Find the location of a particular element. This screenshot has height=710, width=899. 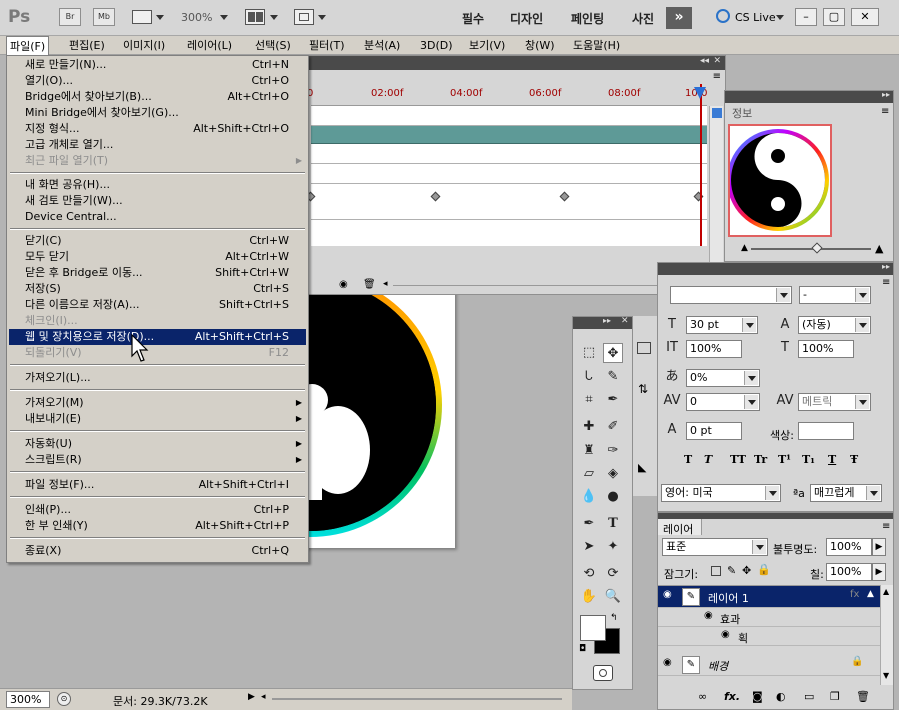

collapse-effects-icon: ▲ is located at coordinates (870, 594).